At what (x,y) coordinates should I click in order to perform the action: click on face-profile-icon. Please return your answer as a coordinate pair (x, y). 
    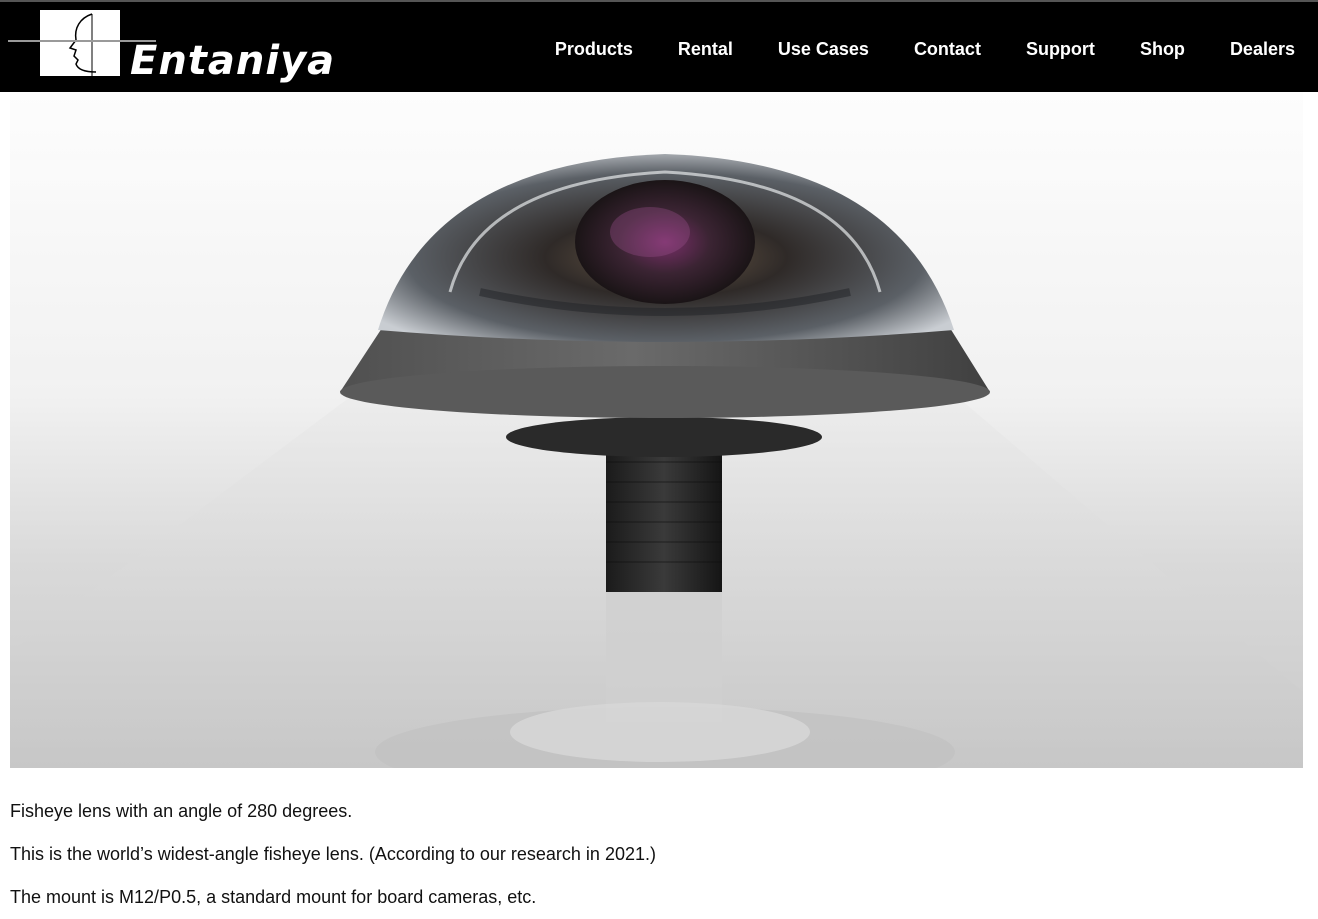
    Looking at the image, I should click on (82, 44).